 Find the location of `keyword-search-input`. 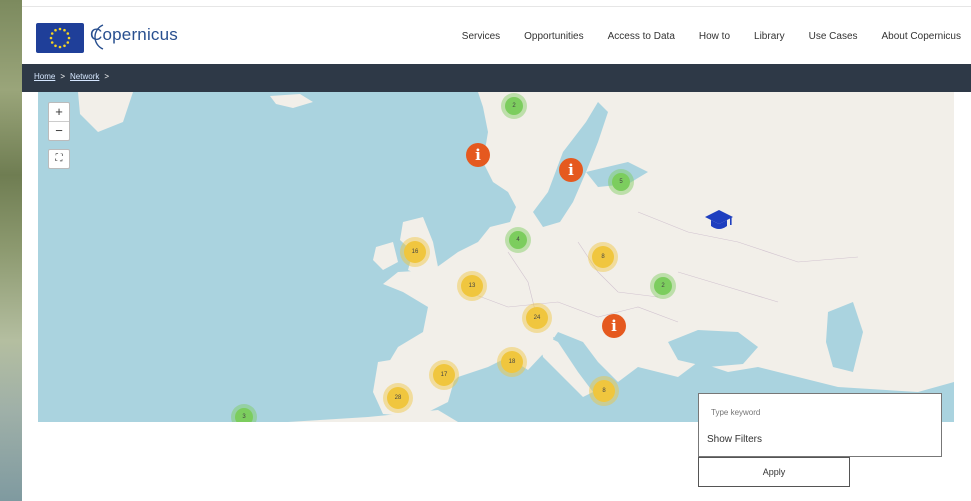

keyword-search-input is located at coordinates (821, 412).